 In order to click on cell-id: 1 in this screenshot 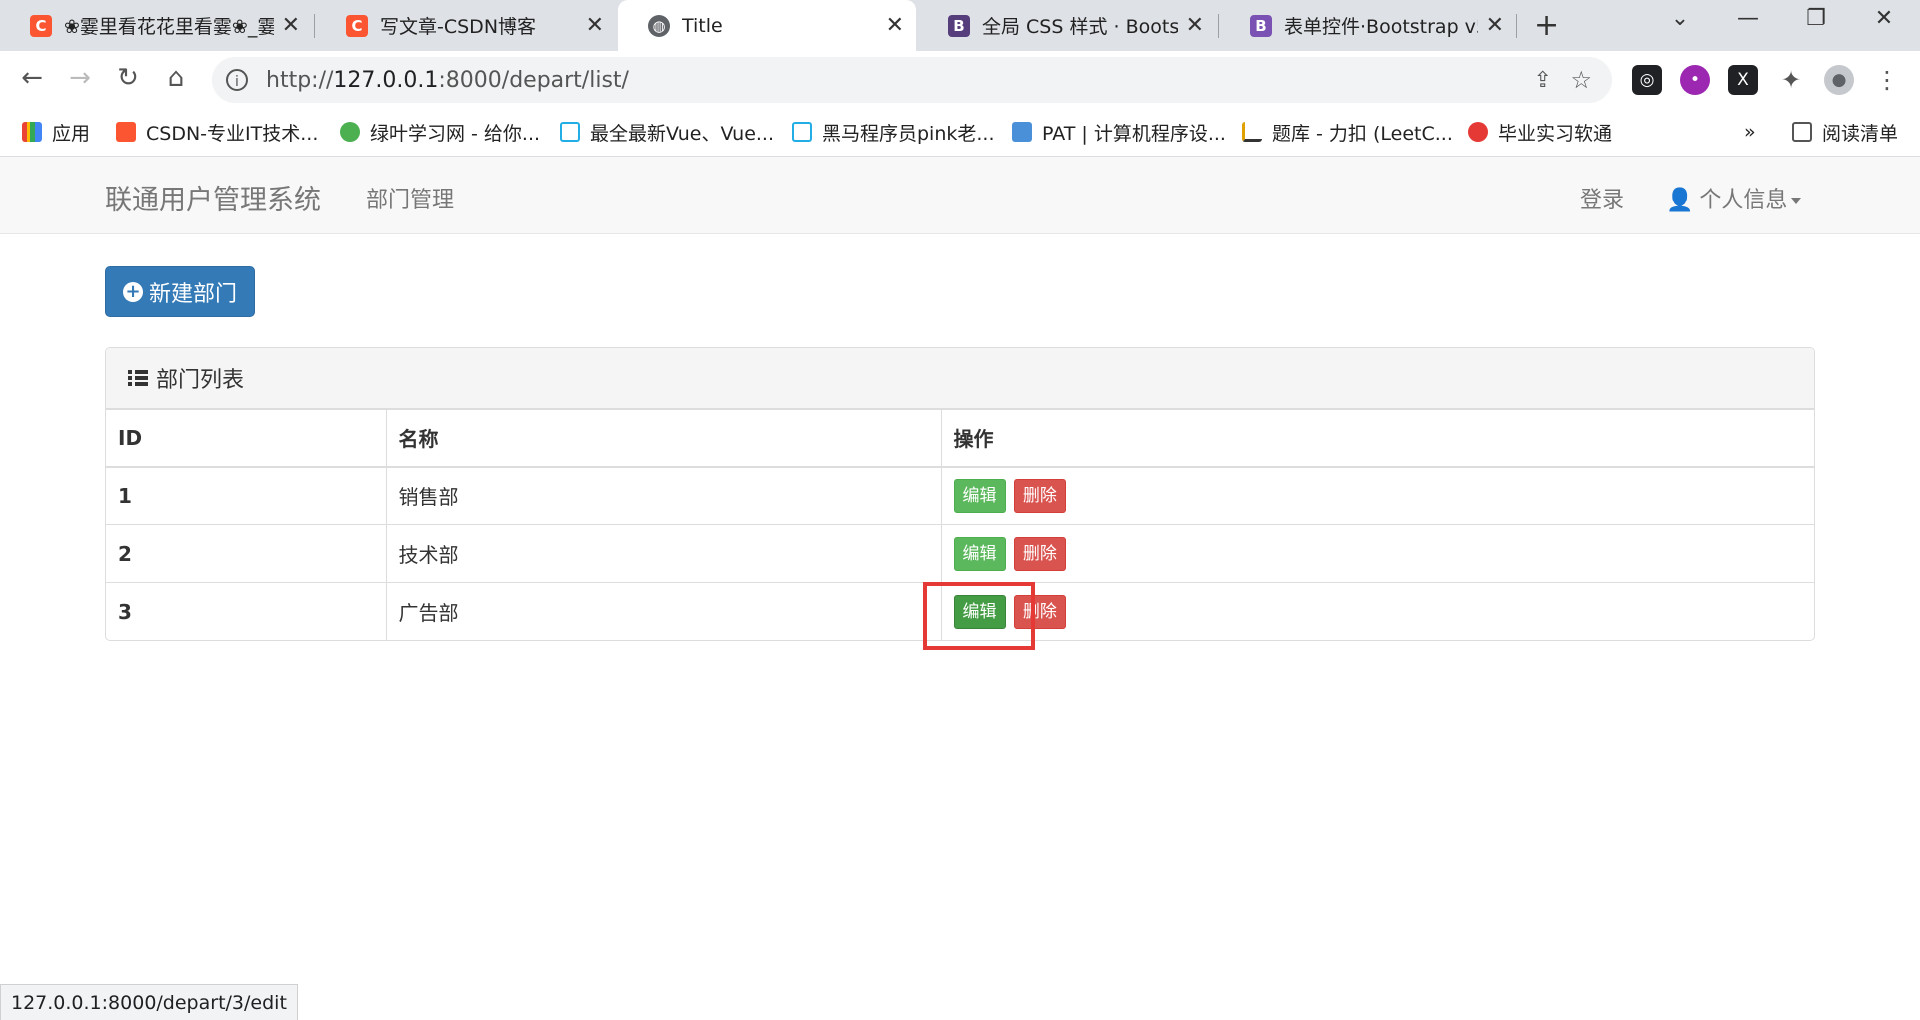, I will do `click(246, 495)`.